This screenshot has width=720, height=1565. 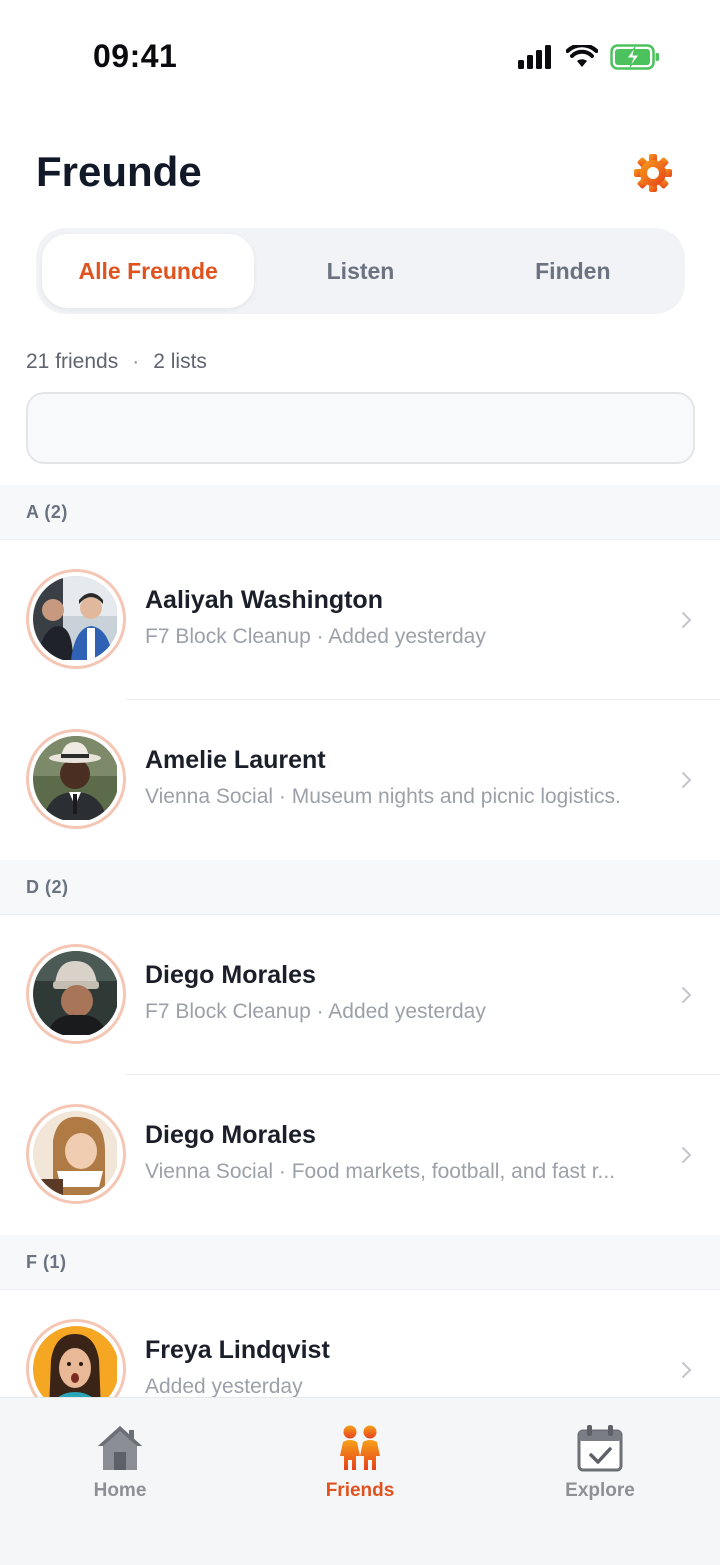 I want to click on page-title: Freunde, so click(x=119, y=171).